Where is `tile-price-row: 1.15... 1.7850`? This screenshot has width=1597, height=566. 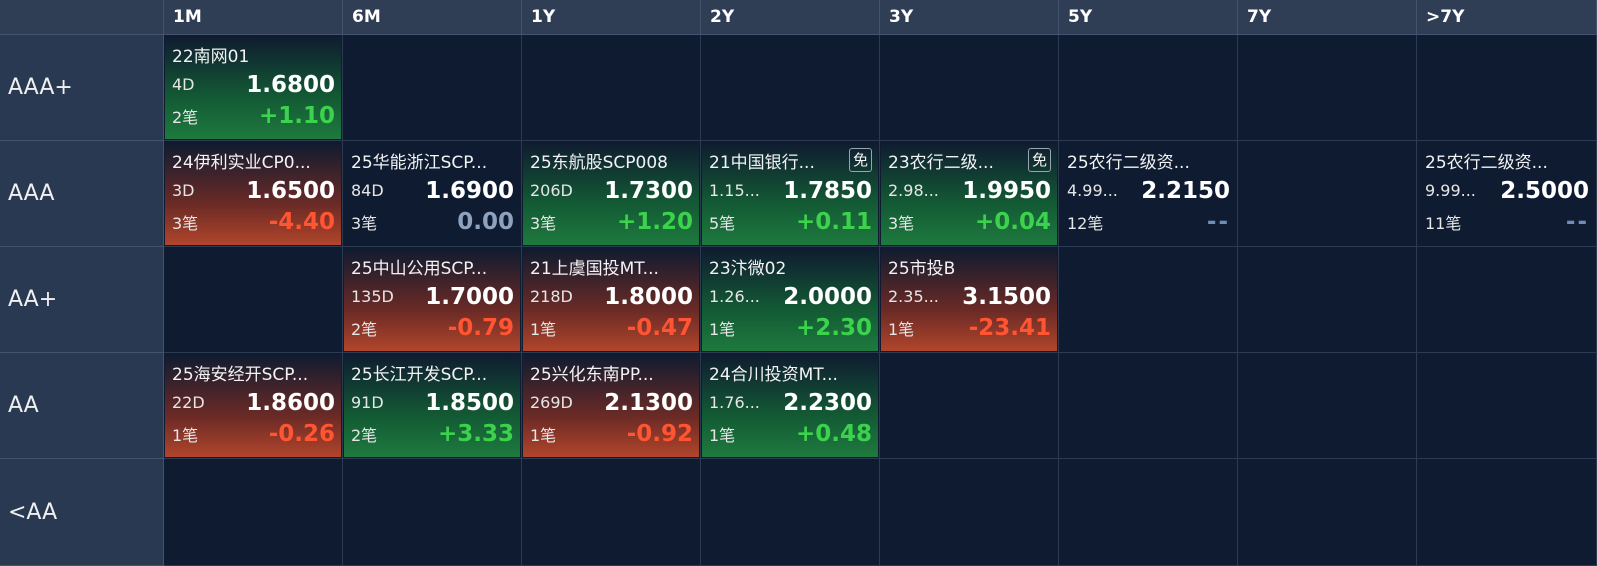 tile-price-row: 1.15... 1.7850 is located at coordinates (790, 190).